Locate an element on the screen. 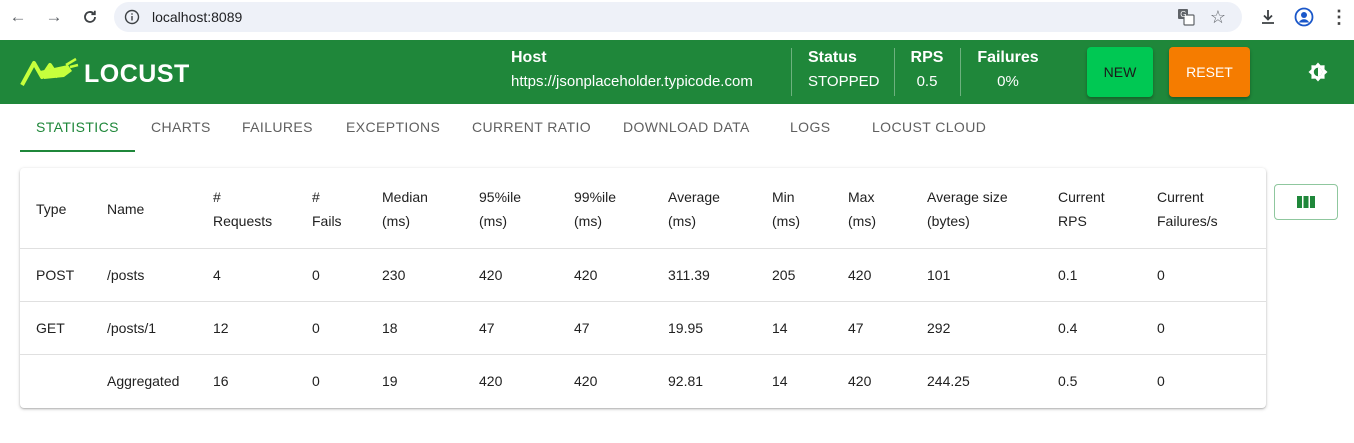 This screenshot has height=443, width=1354. cell-99ile: 47 is located at coordinates (582, 328).